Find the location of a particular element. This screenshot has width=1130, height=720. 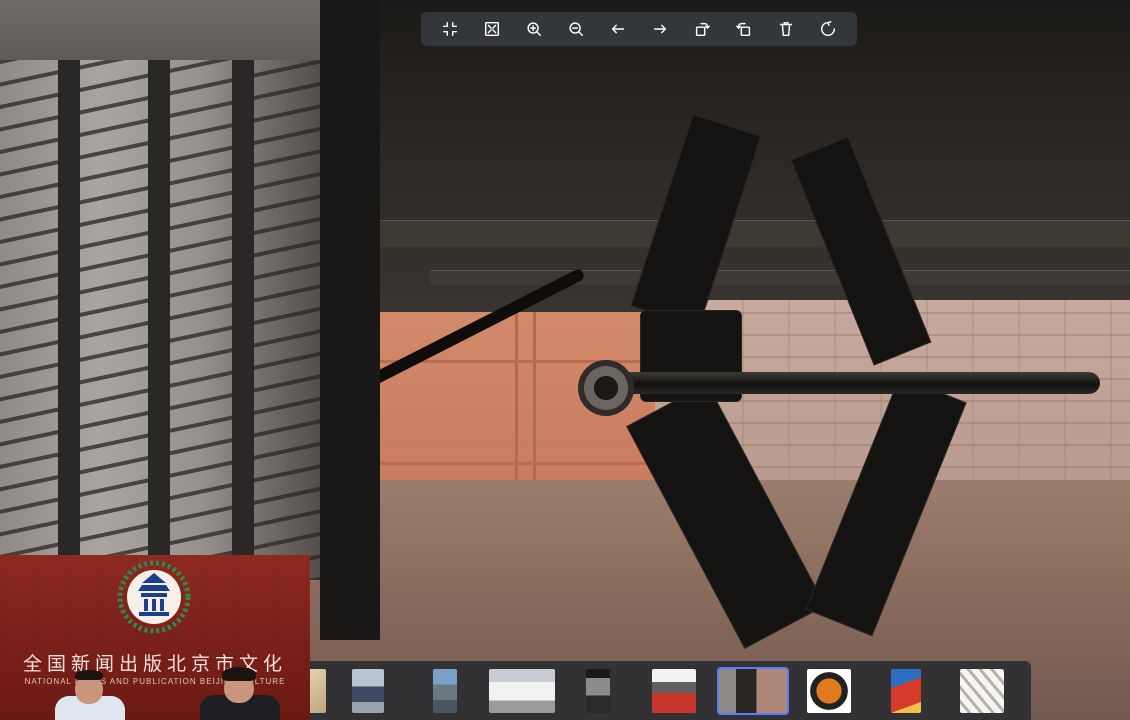

emblem-logo is located at coordinates (154, 597).